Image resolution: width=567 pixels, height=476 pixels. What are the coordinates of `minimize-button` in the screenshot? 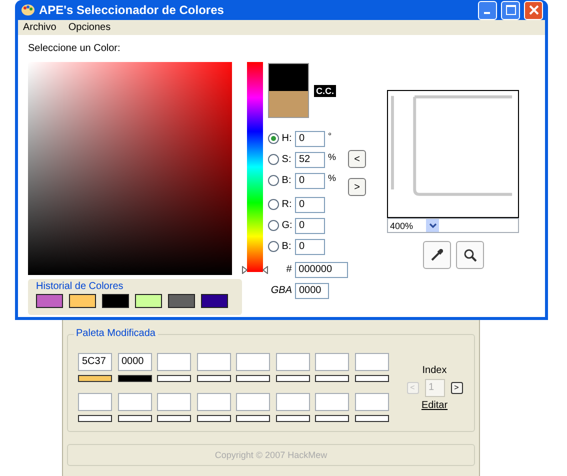 It's located at (487, 10).